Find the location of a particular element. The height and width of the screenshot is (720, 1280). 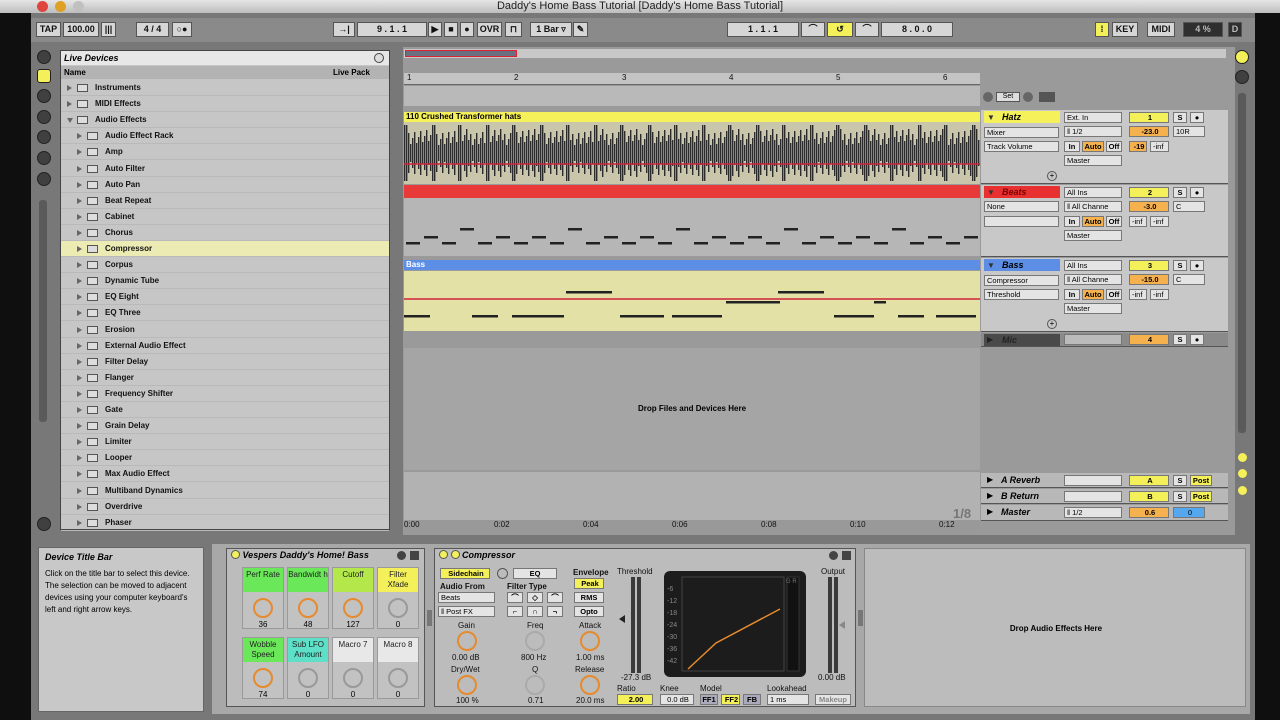

save-preset-icon is located at coordinates (401, 555).